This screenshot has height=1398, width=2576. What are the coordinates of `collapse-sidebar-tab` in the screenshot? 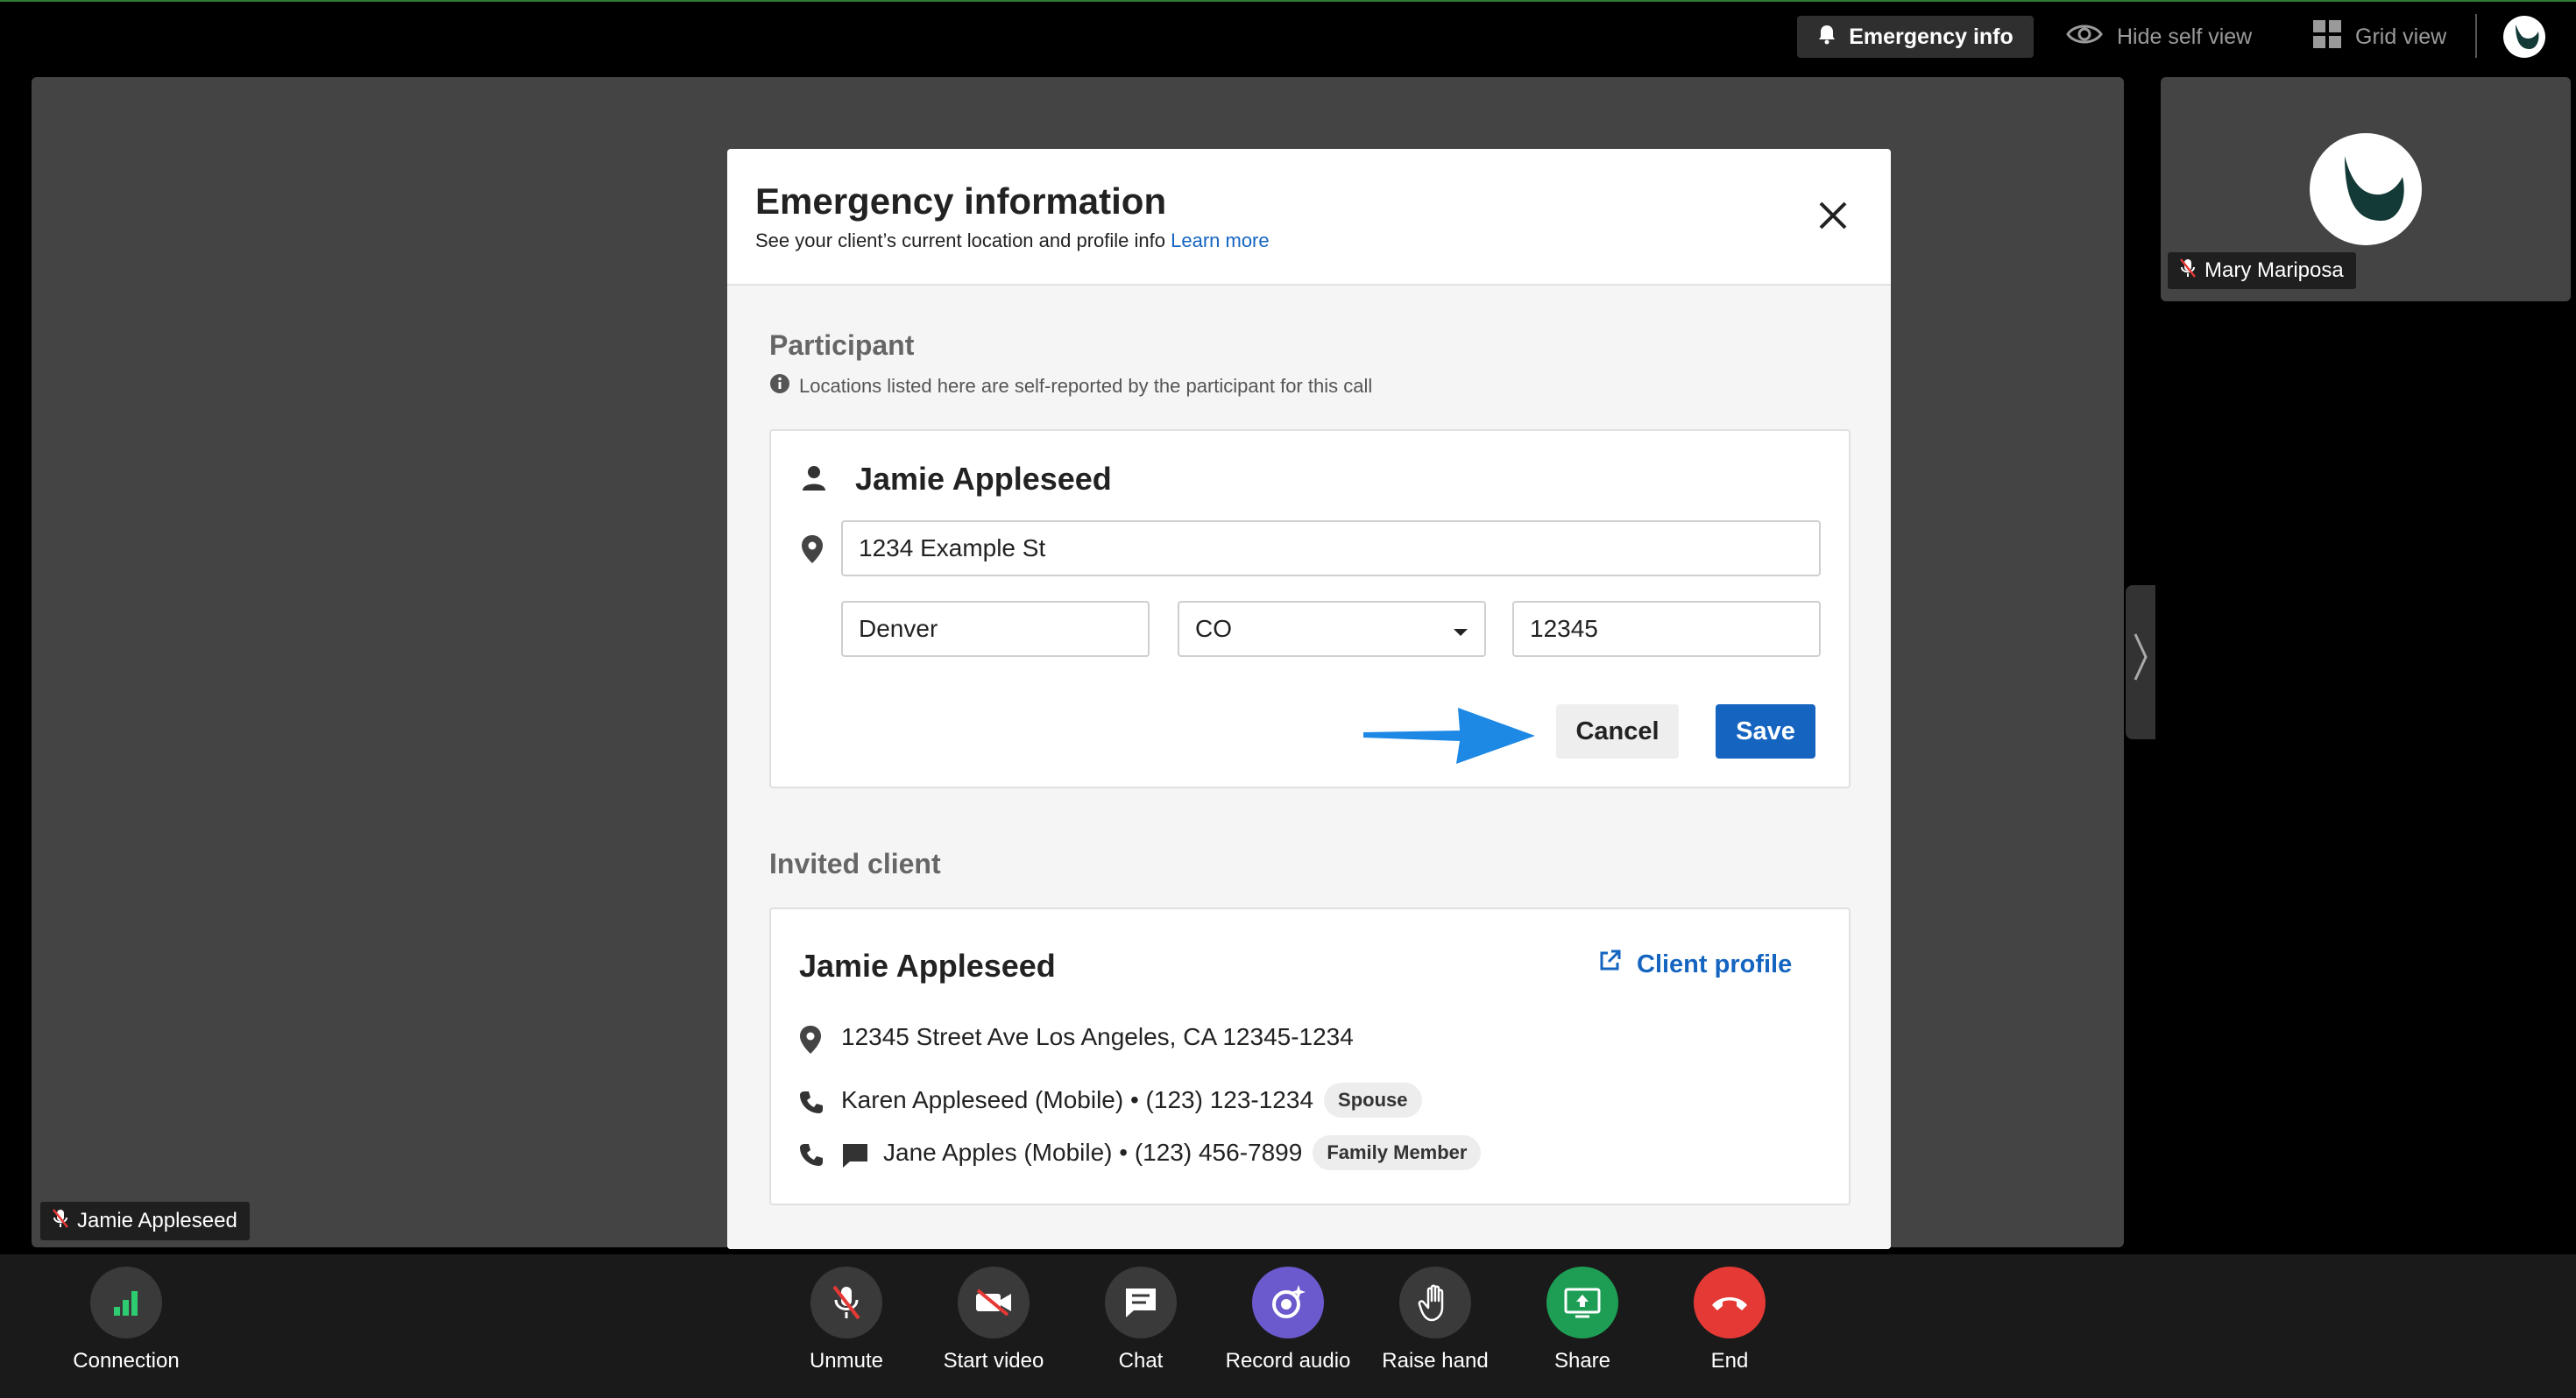 It's located at (2140, 662).